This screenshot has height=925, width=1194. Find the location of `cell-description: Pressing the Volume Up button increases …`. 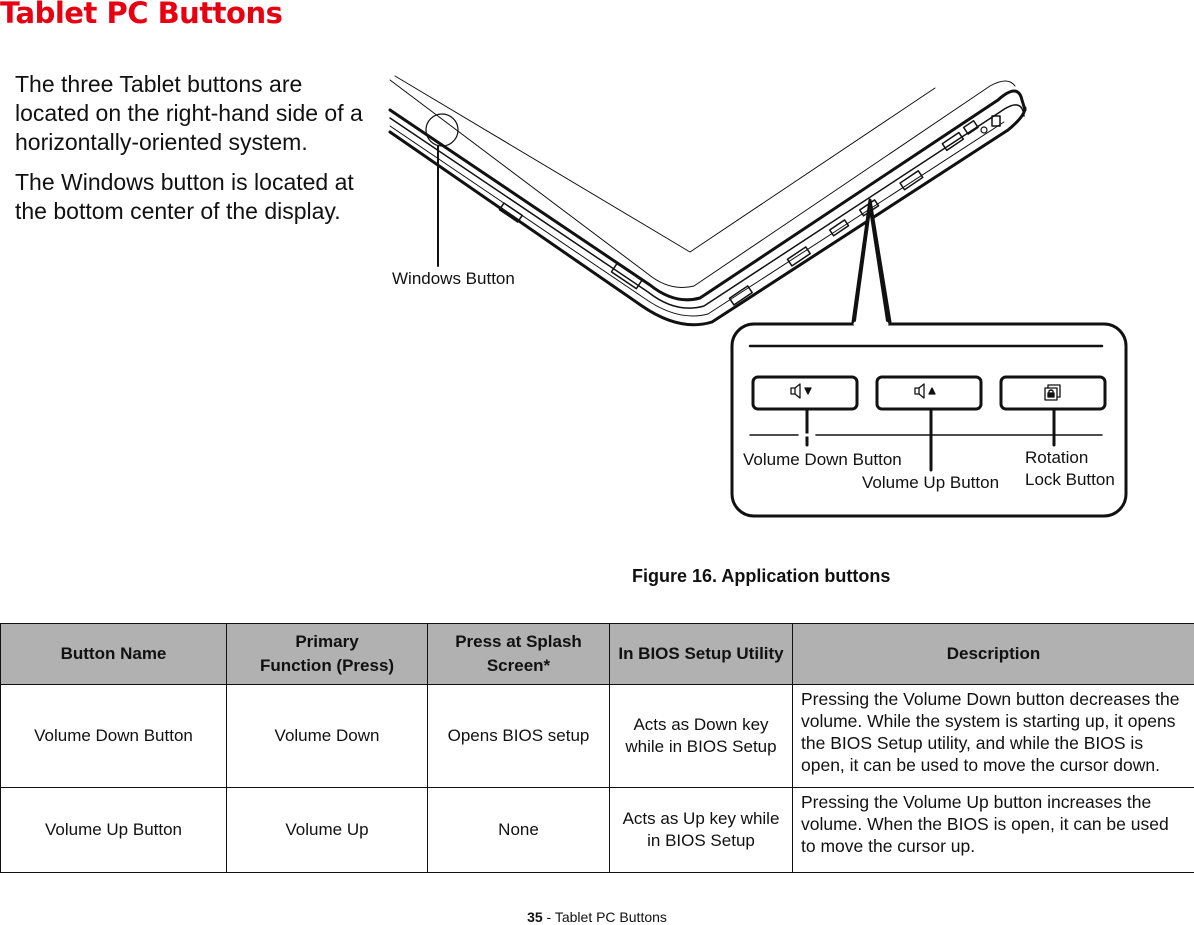

cell-description: Pressing the Volume Up button increases … is located at coordinates (993, 830).